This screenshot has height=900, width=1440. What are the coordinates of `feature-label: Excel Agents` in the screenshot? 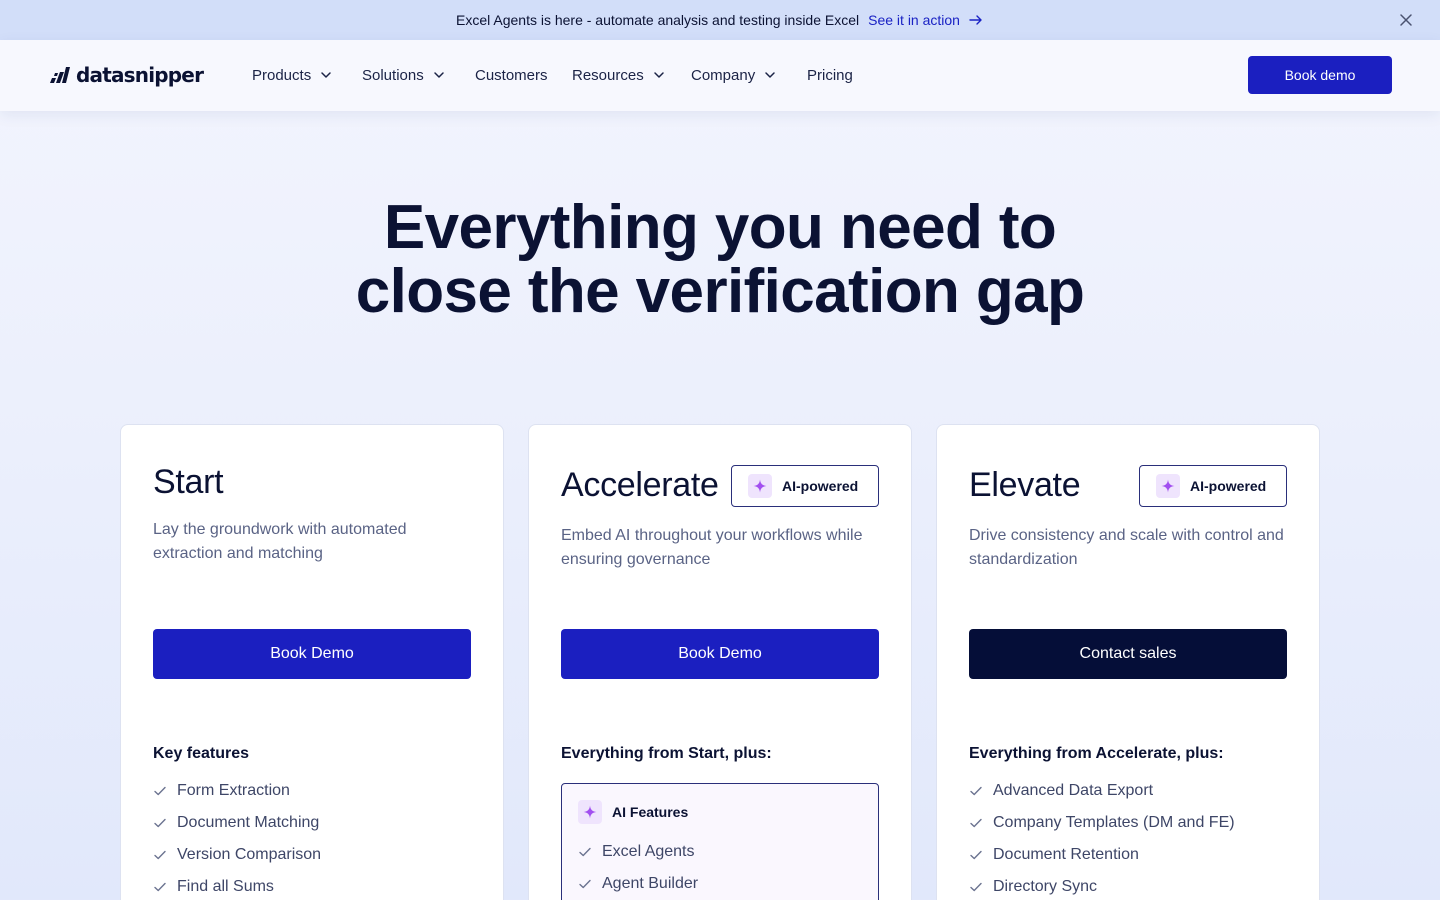 It's located at (648, 851).